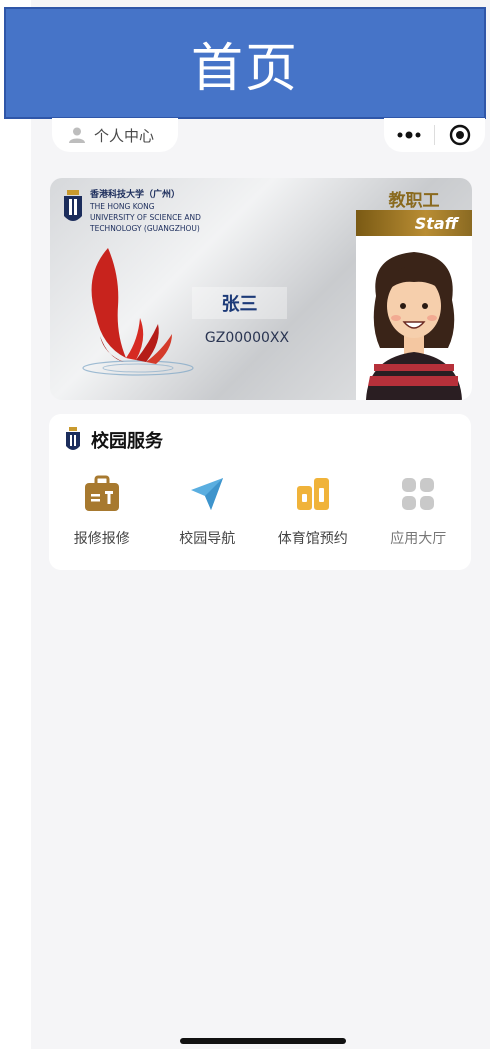 The height and width of the screenshot is (1049, 490). What do you see at coordinates (239, 303) in the screenshot?
I see `holder-name: 张三` at bounding box center [239, 303].